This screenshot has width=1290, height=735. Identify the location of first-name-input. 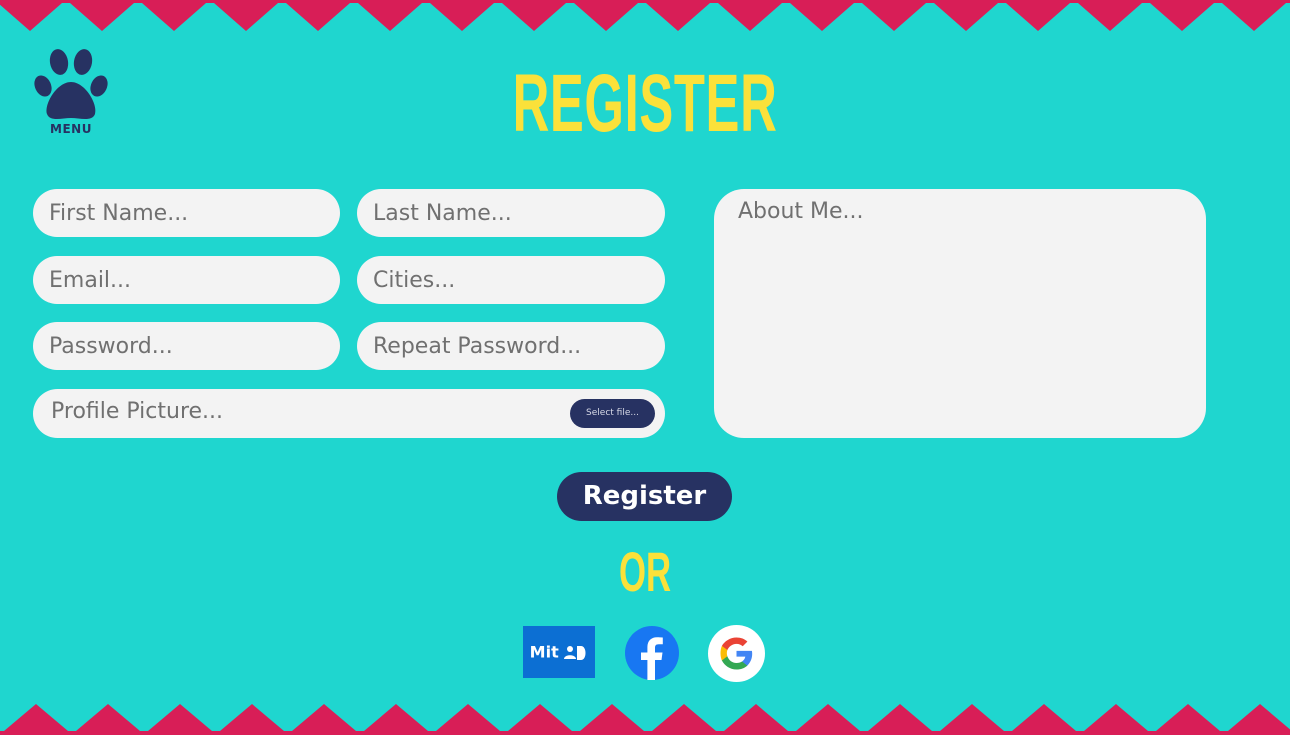
(186, 213).